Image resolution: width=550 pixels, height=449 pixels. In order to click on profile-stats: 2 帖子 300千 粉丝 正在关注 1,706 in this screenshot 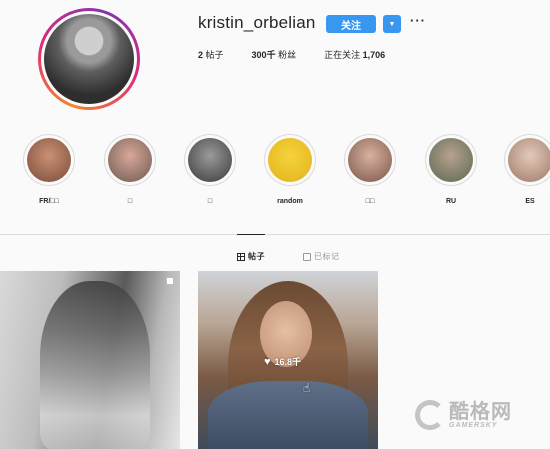, I will do `click(291, 54)`.